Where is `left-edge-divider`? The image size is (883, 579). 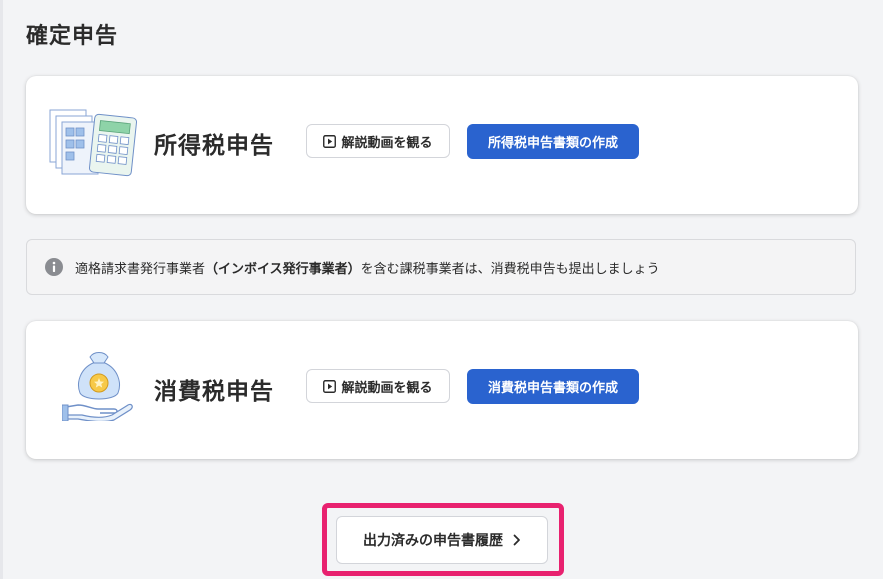
left-edge-divider is located at coordinates (1, 289).